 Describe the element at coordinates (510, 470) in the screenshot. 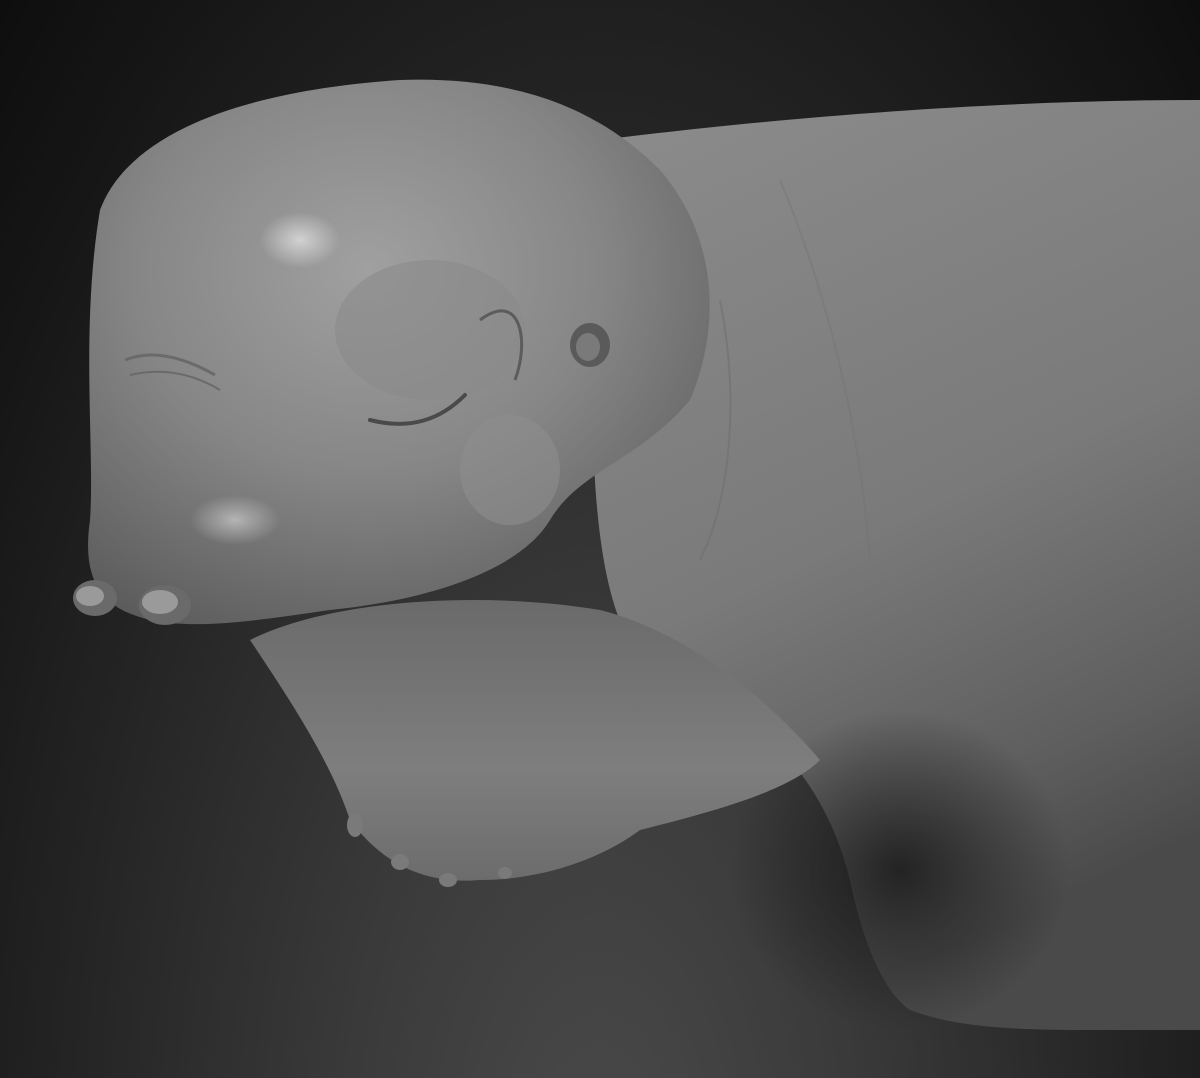

I see `cheek-bulge` at that location.